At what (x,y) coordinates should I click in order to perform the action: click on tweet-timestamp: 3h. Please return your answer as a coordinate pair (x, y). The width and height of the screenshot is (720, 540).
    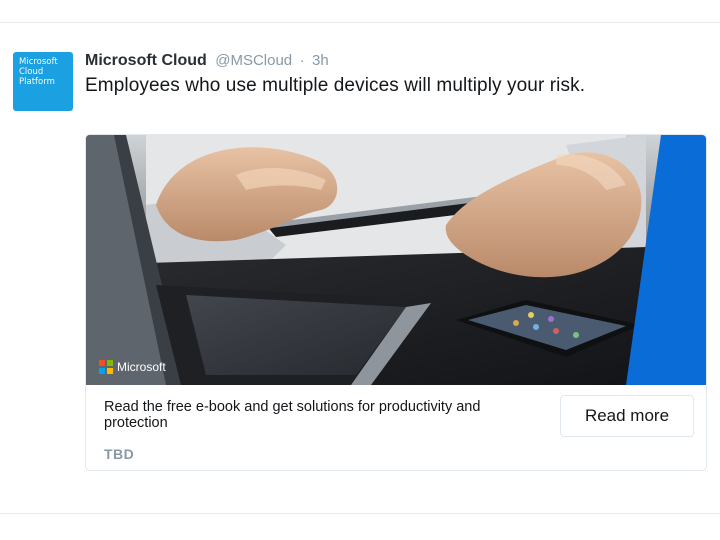
    Looking at the image, I should click on (320, 60).